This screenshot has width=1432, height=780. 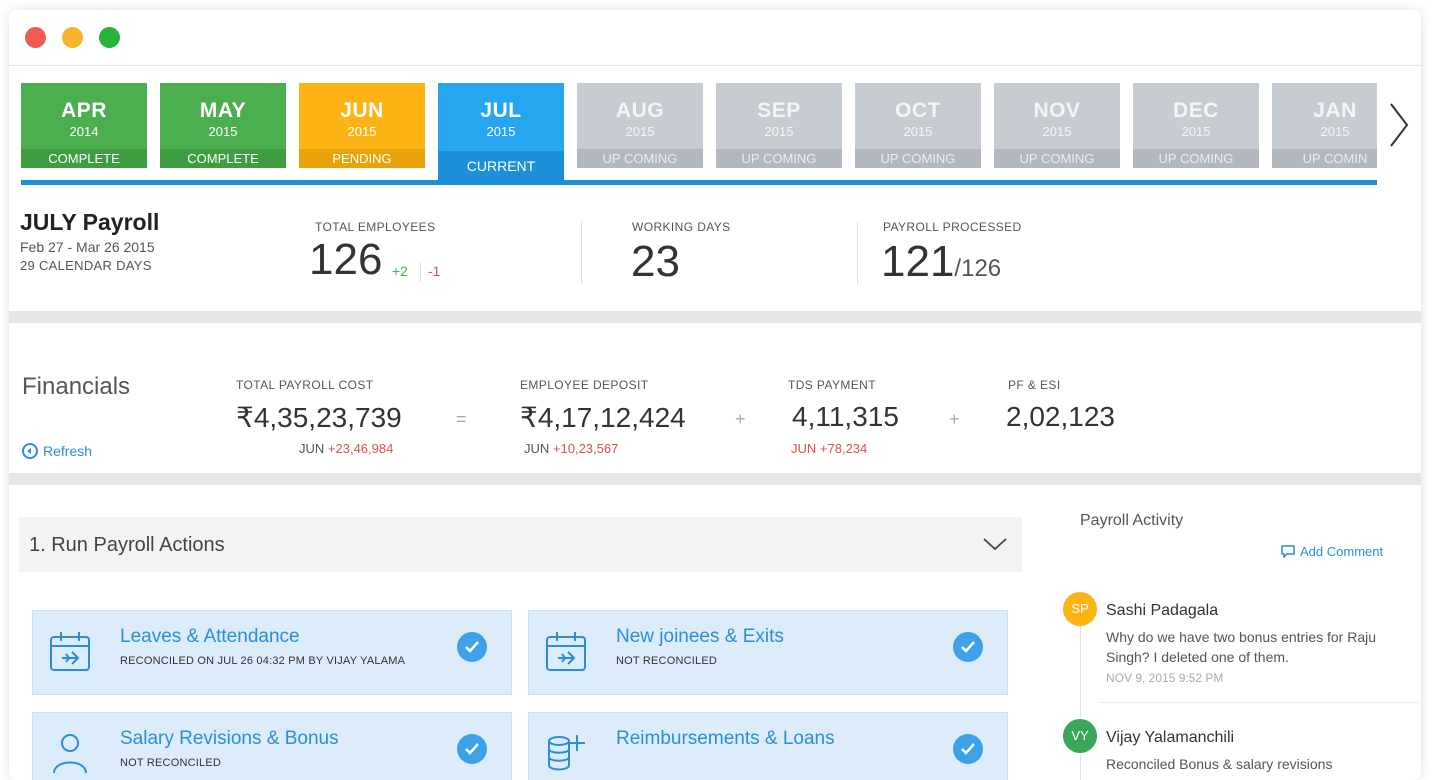 What do you see at coordinates (76, 386) in the screenshot?
I see `financials-title: Financials` at bounding box center [76, 386].